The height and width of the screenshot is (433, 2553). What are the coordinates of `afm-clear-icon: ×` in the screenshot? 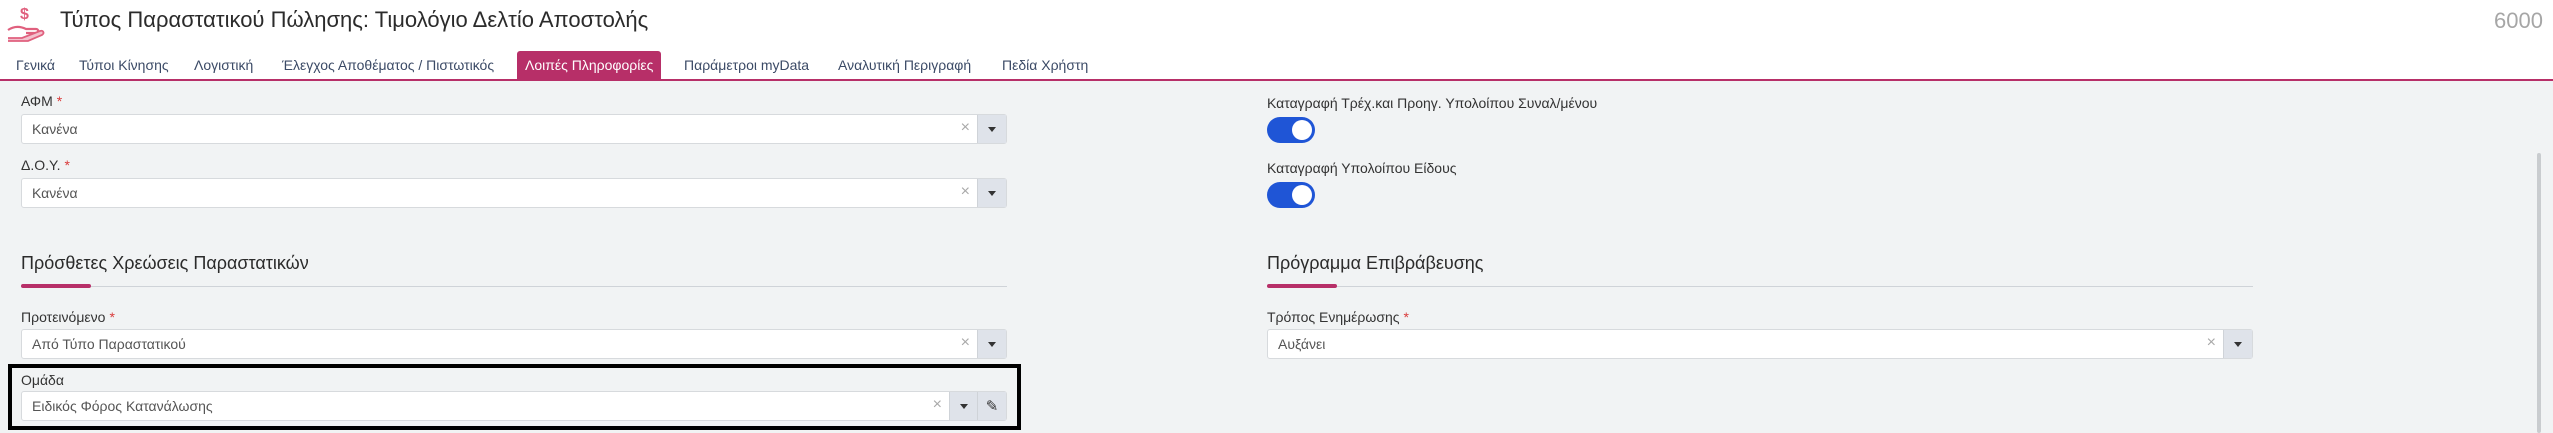 It's located at (965, 128).